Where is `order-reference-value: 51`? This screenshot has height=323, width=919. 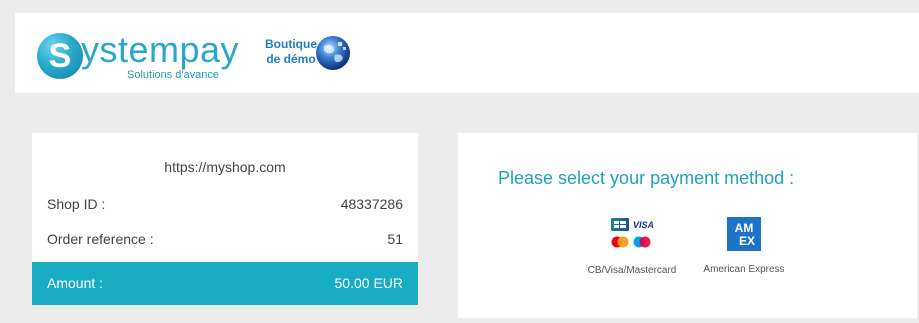
order-reference-value: 51 is located at coordinates (395, 239).